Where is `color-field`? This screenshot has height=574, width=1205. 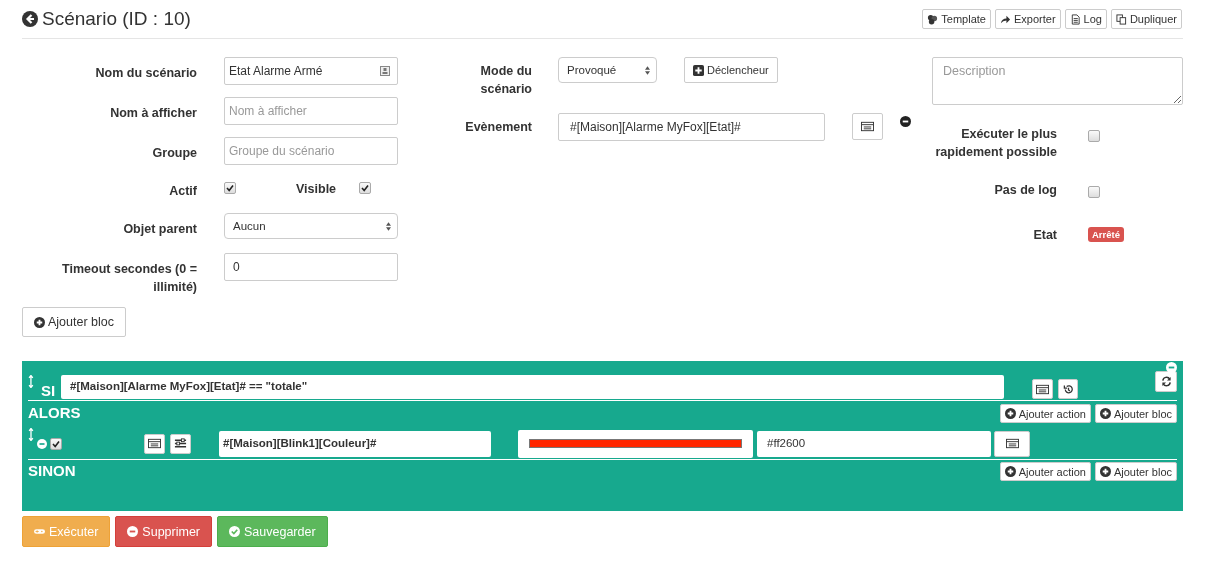
color-field is located at coordinates (635, 443).